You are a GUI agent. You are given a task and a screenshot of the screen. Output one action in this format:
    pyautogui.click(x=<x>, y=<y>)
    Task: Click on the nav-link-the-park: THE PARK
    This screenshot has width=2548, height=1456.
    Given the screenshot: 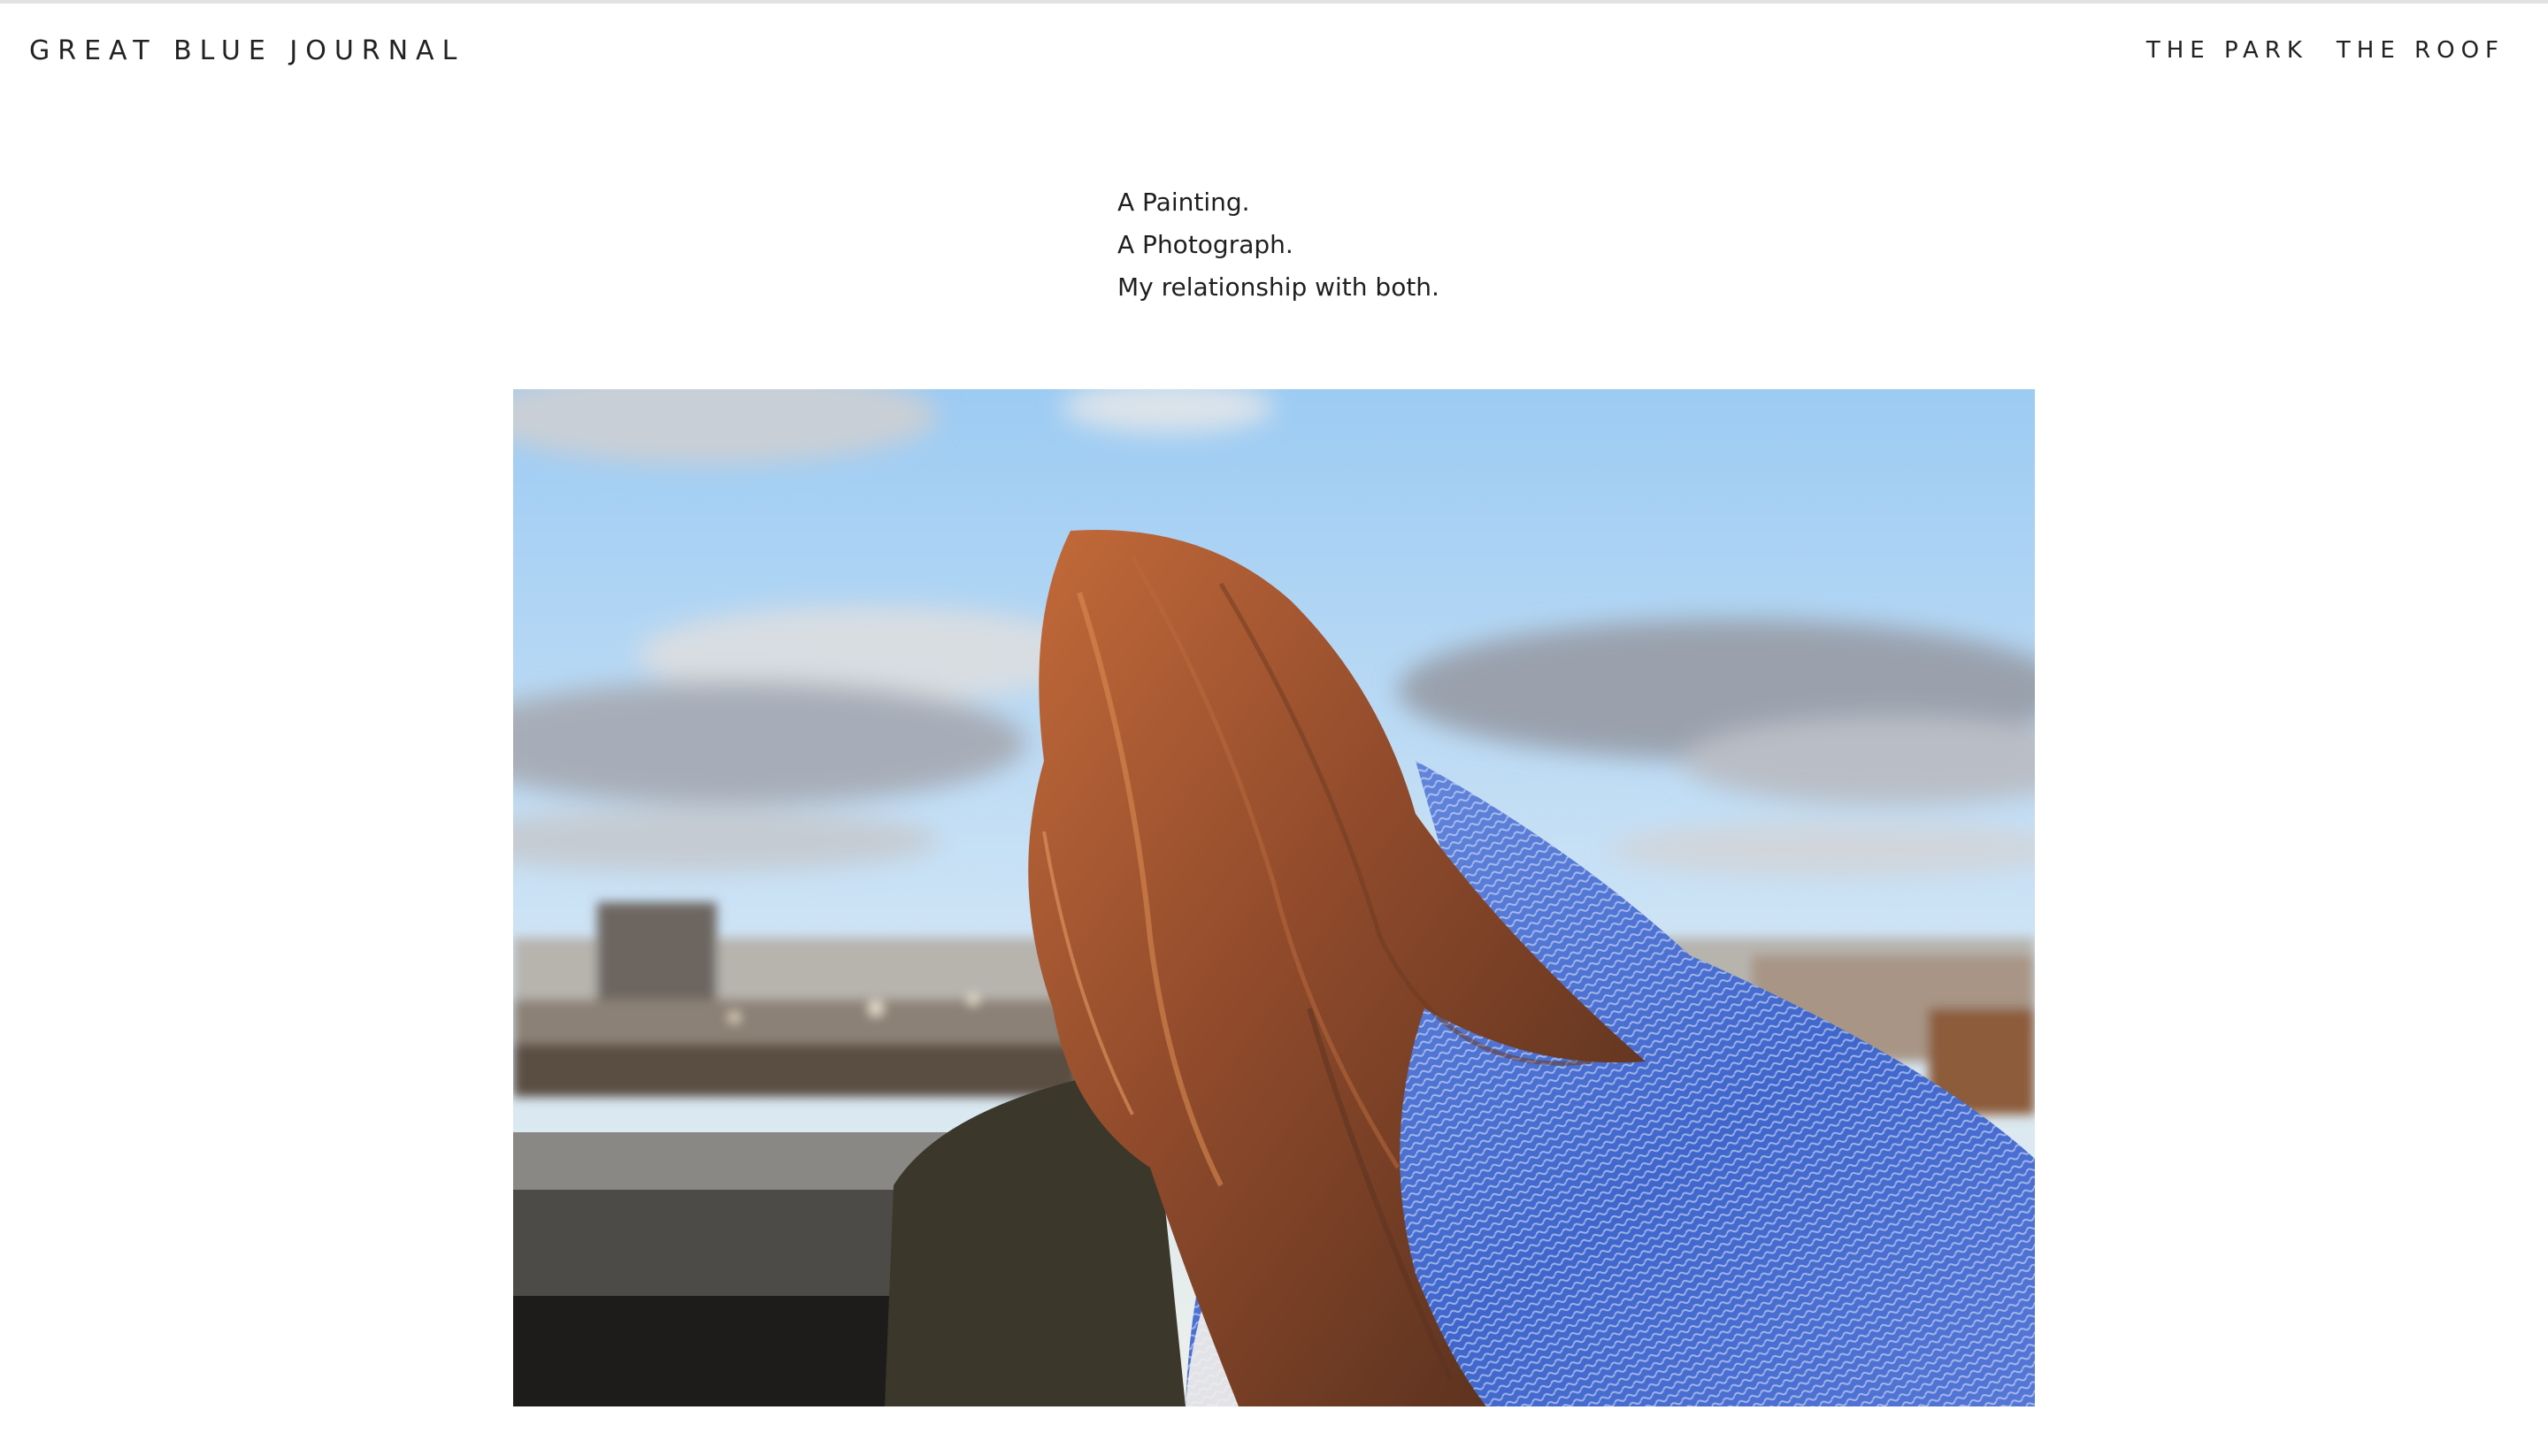 What is the action you would take?
    pyautogui.click(x=2227, y=50)
    